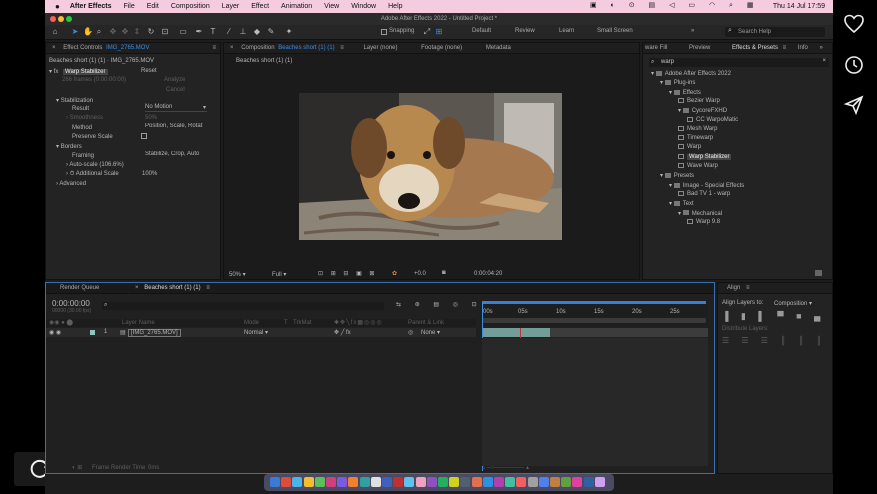 The image size is (877, 494). Describe the element at coordinates (144, 136) in the screenshot. I see `preserve-scale-checkbox` at that location.